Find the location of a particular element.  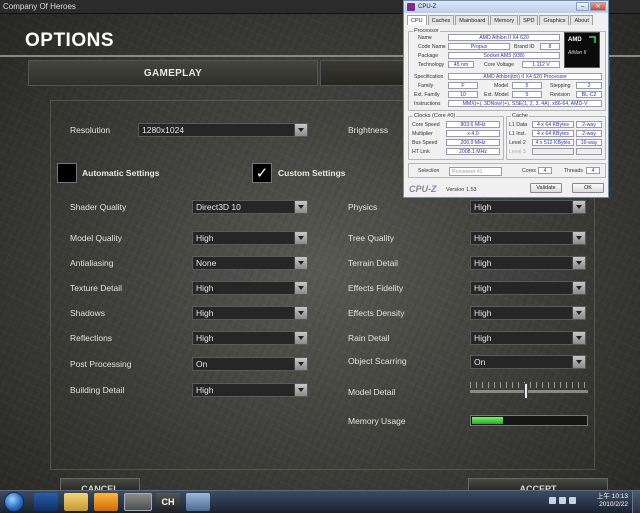

texture-detail-value: High is located at coordinates (205, 288).